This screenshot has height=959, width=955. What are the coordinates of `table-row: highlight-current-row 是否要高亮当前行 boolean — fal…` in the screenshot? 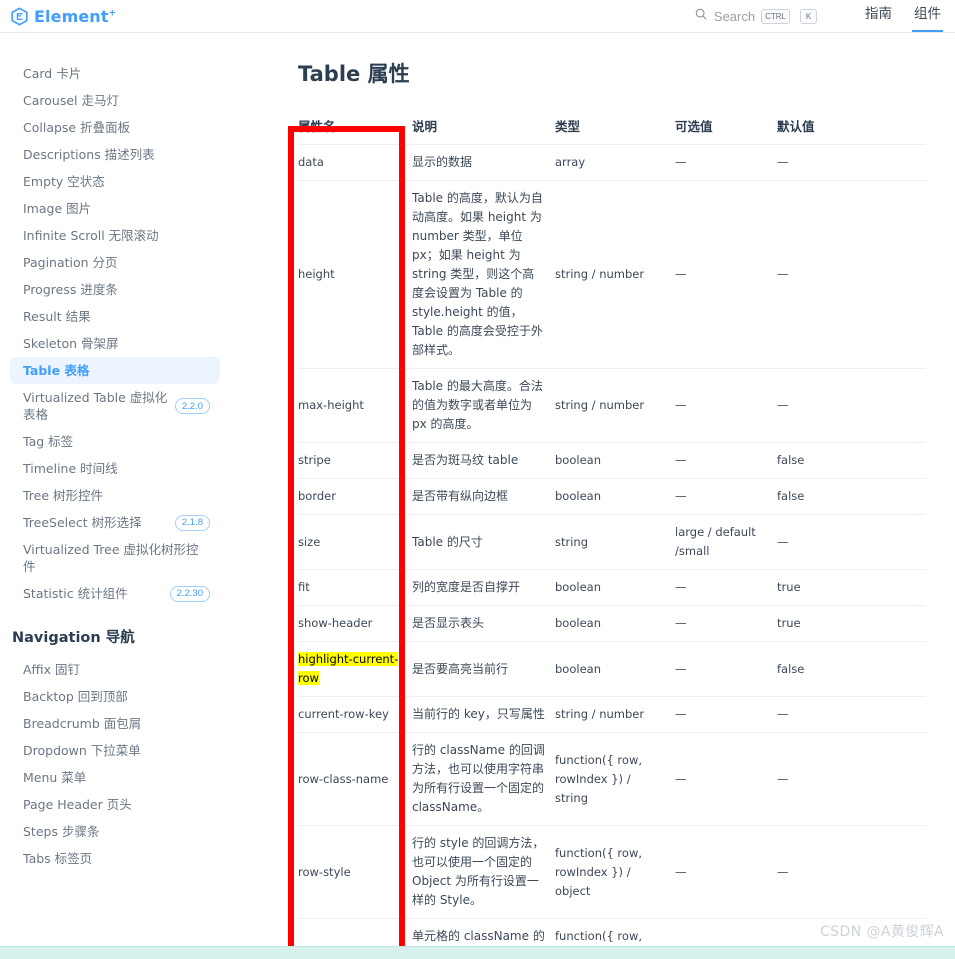 It's located at (612, 669).